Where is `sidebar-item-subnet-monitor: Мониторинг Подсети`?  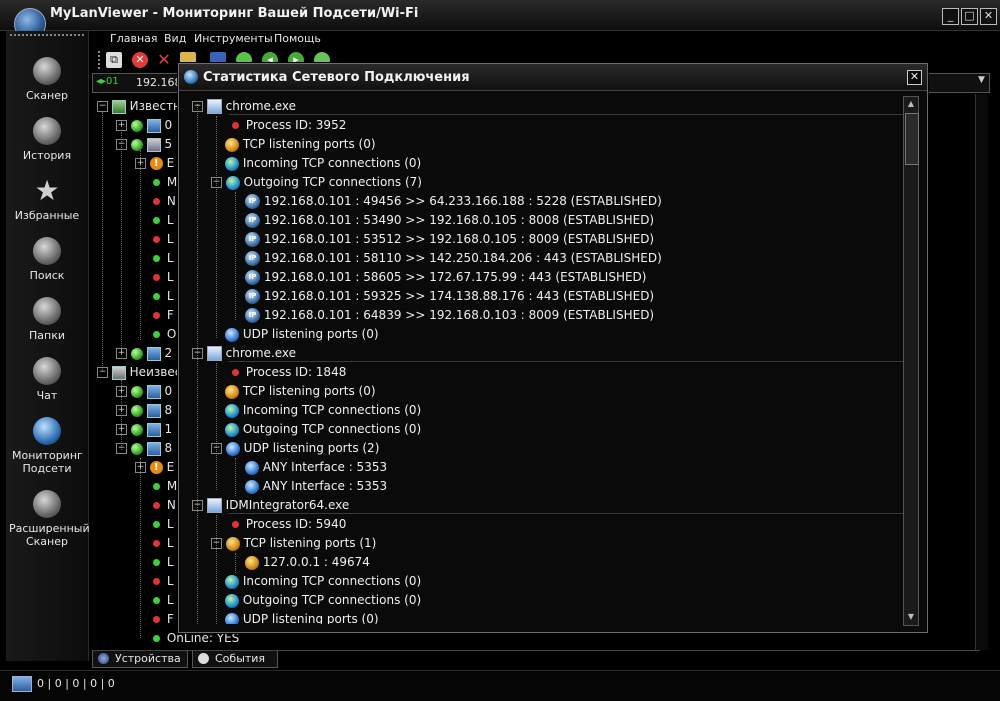 sidebar-item-subnet-monitor: Мониторинг Подсети is located at coordinates (47, 446).